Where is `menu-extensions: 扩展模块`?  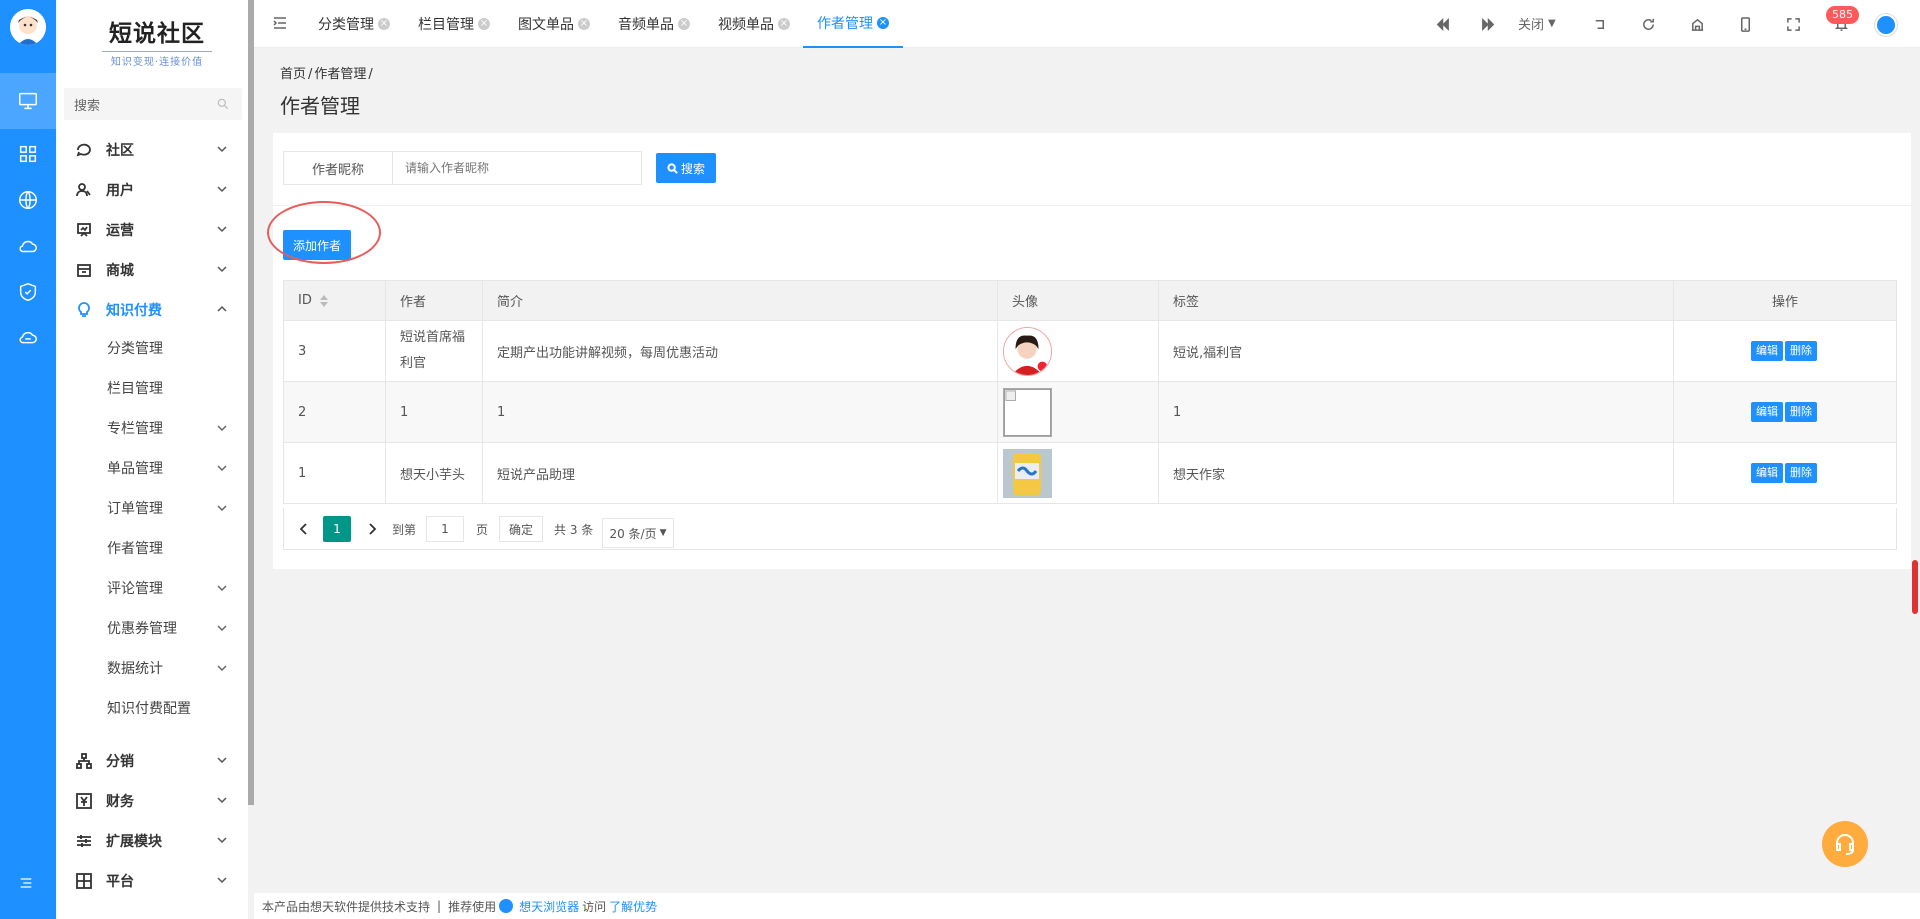
menu-extensions: 扩展模块 is located at coordinates (152, 841).